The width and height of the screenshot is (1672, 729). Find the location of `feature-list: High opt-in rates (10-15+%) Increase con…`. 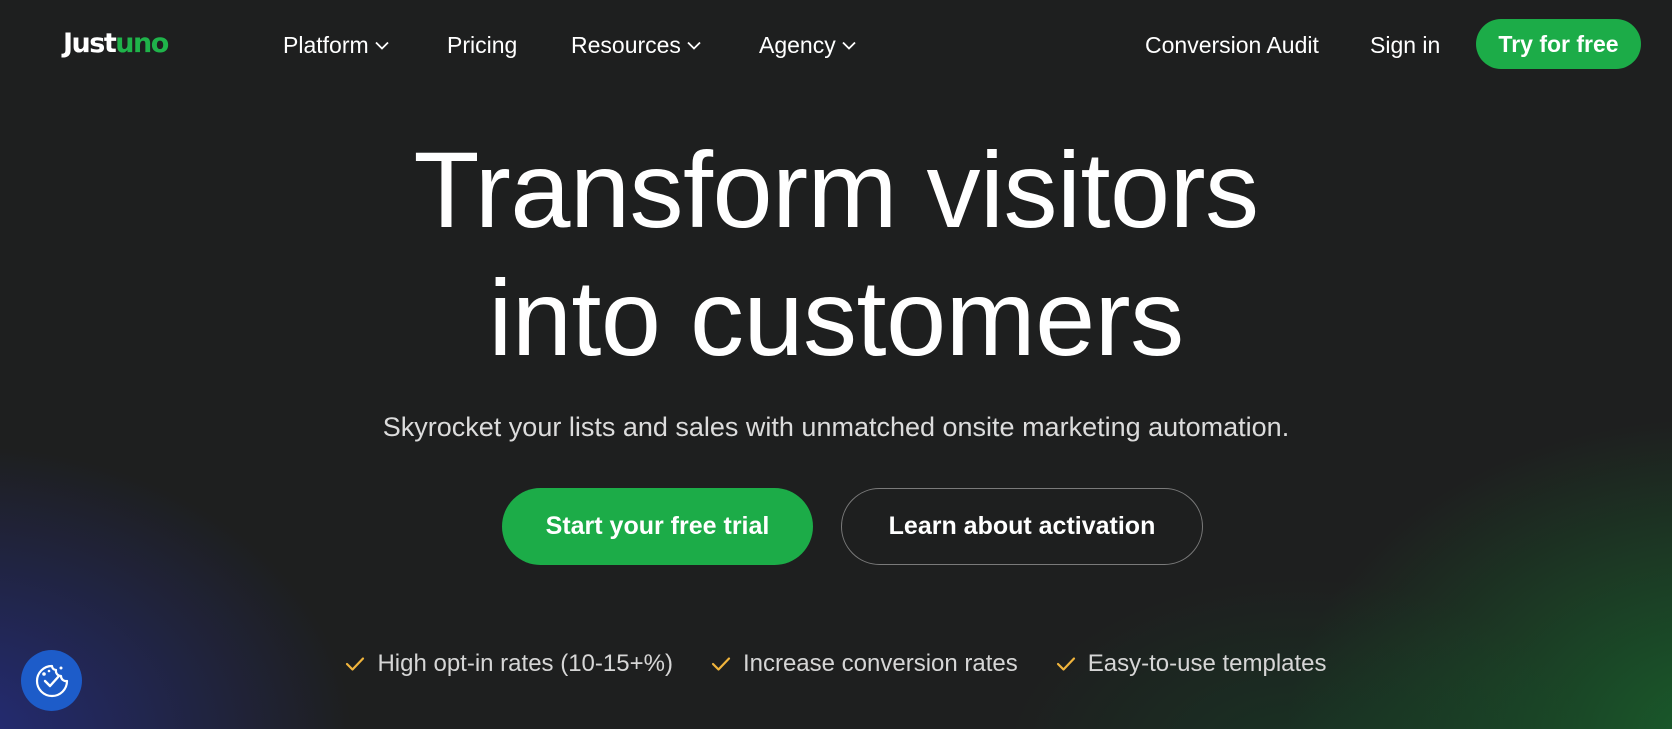

feature-list: High opt-in rates (10-15+%) Increase con… is located at coordinates (836, 664).